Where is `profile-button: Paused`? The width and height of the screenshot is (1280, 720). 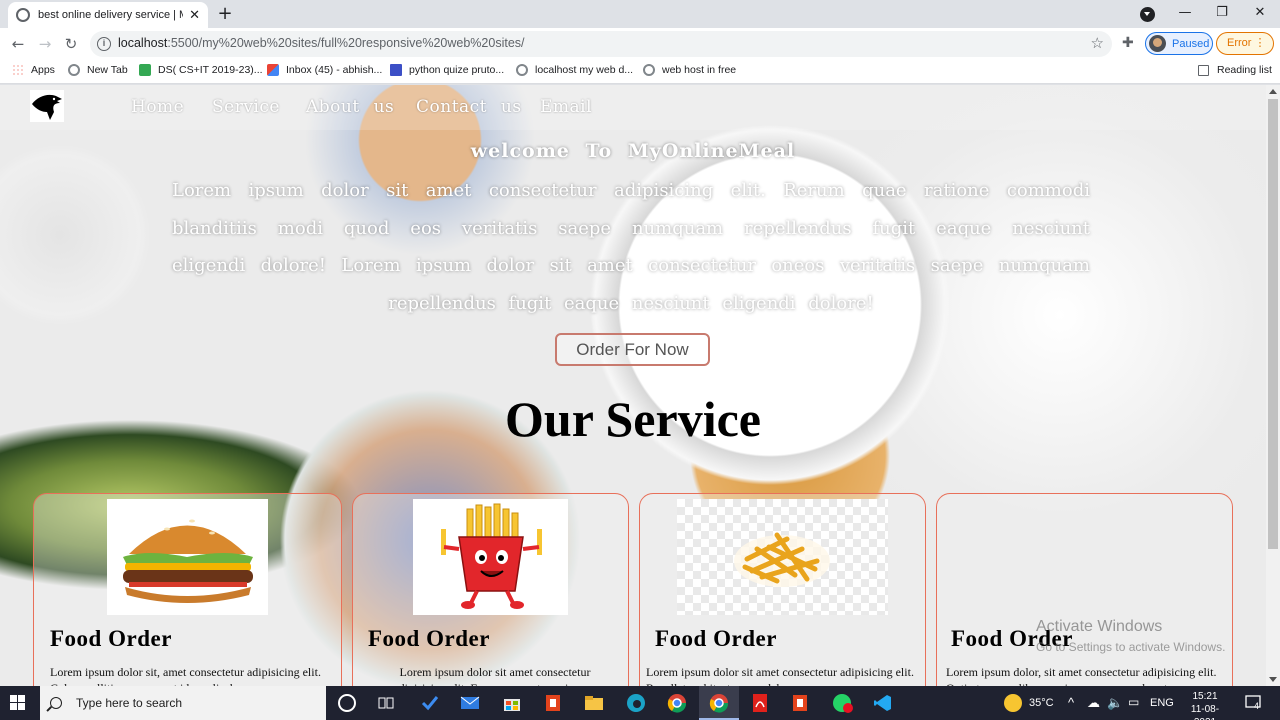 profile-button: Paused is located at coordinates (1179, 43).